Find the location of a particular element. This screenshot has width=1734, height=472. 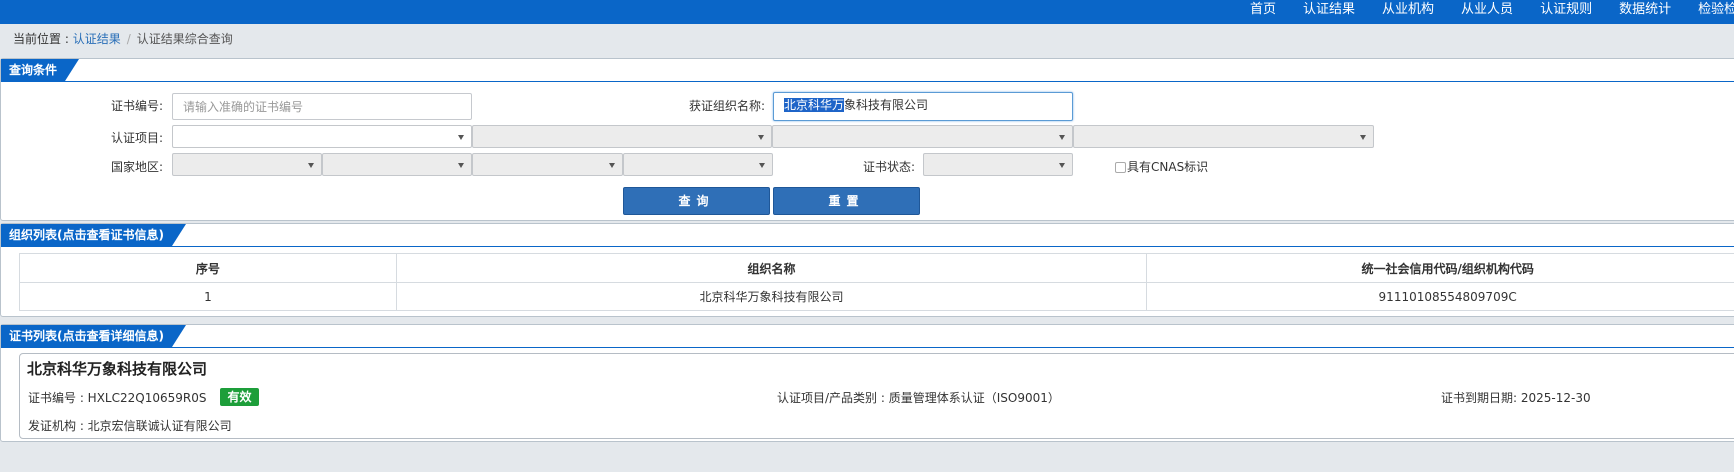

org-name-selected-text: 北京科华万 is located at coordinates (814, 105).